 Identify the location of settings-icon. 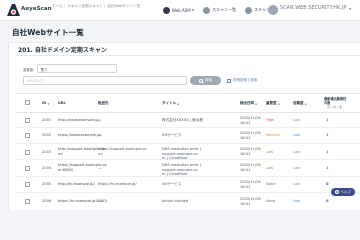
(249, 10).